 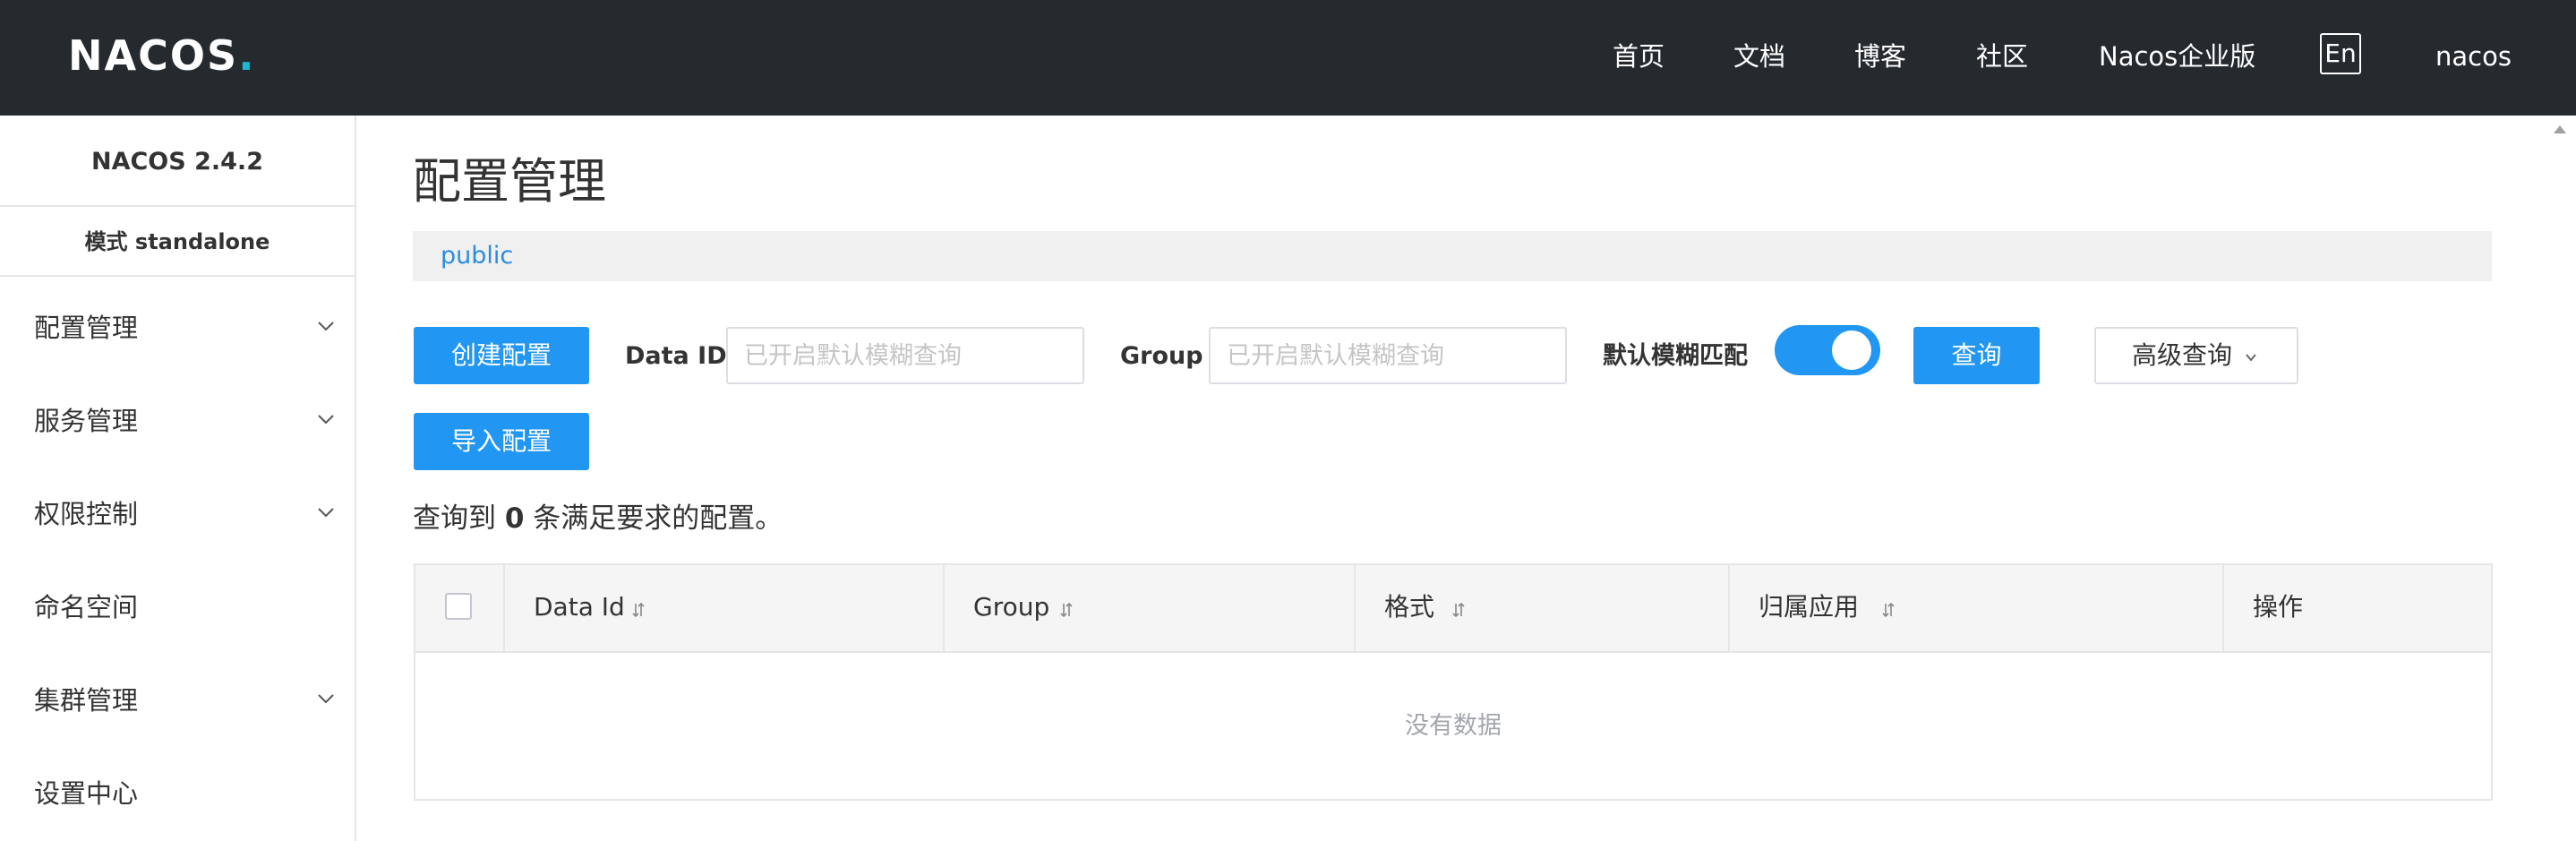 I want to click on nav-community-link: 社区, so click(x=2002, y=56).